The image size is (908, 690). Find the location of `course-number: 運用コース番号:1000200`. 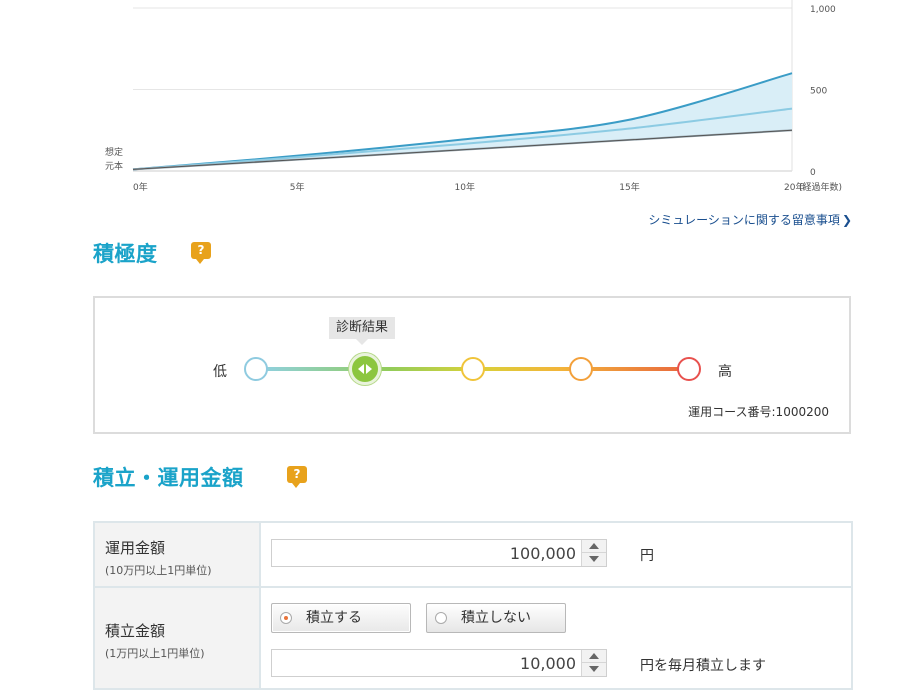

course-number: 運用コース番号:1000200 is located at coordinates (758, 412).